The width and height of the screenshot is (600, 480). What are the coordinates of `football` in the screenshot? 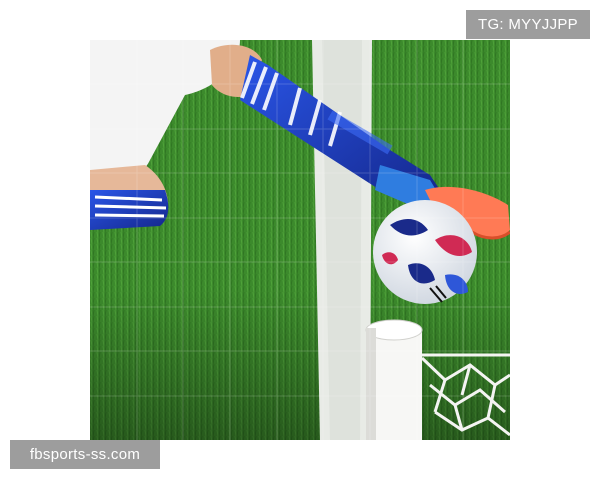 It's located at (425, 252).